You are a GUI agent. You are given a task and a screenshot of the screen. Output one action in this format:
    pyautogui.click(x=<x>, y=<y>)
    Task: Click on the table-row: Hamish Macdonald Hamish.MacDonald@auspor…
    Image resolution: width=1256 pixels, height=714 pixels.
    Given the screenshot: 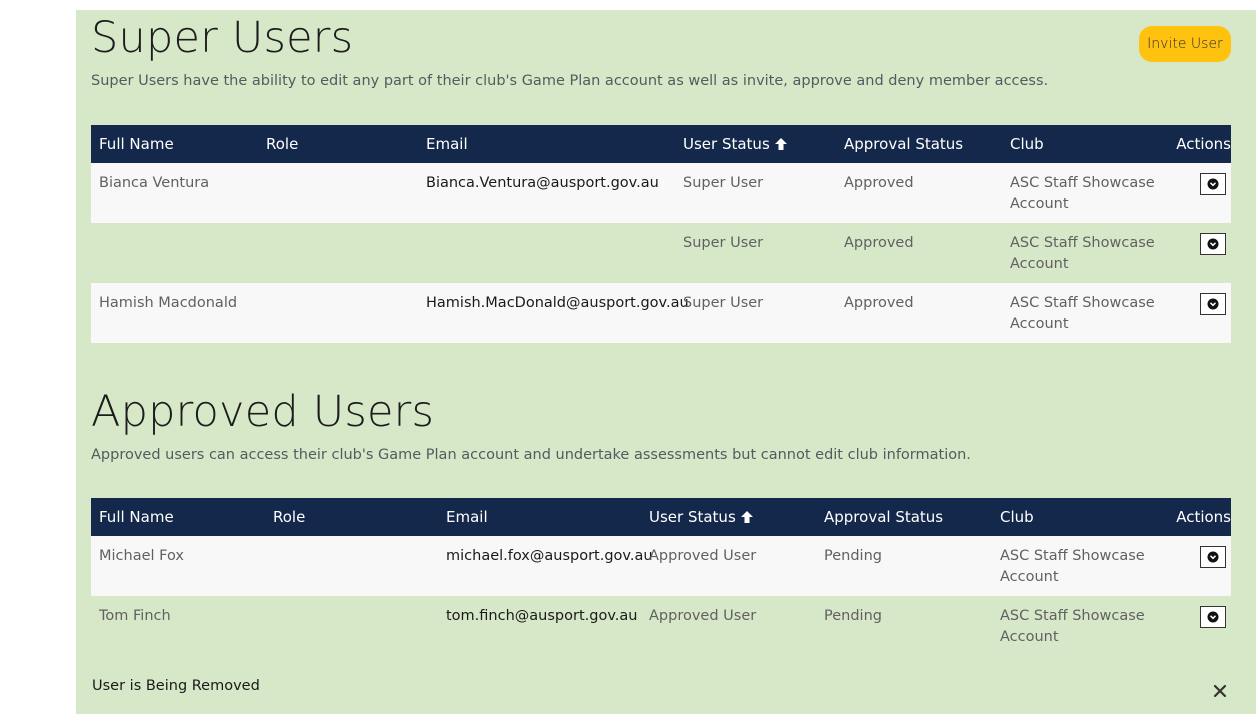 What is the action you would take?
    pyautogui.click(x=661, y=313)
    